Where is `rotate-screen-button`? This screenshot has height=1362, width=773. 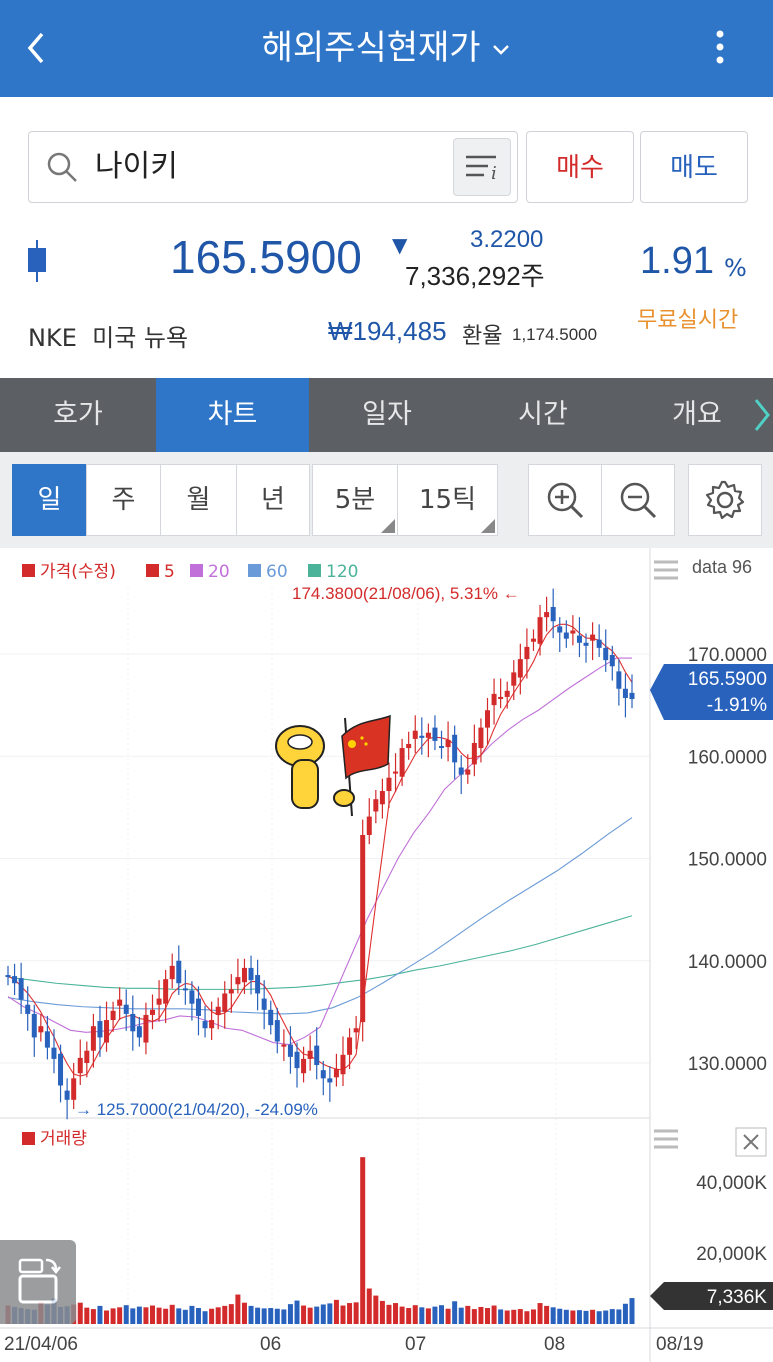
rotate-screen-button is located at coordinates (38, 1282).